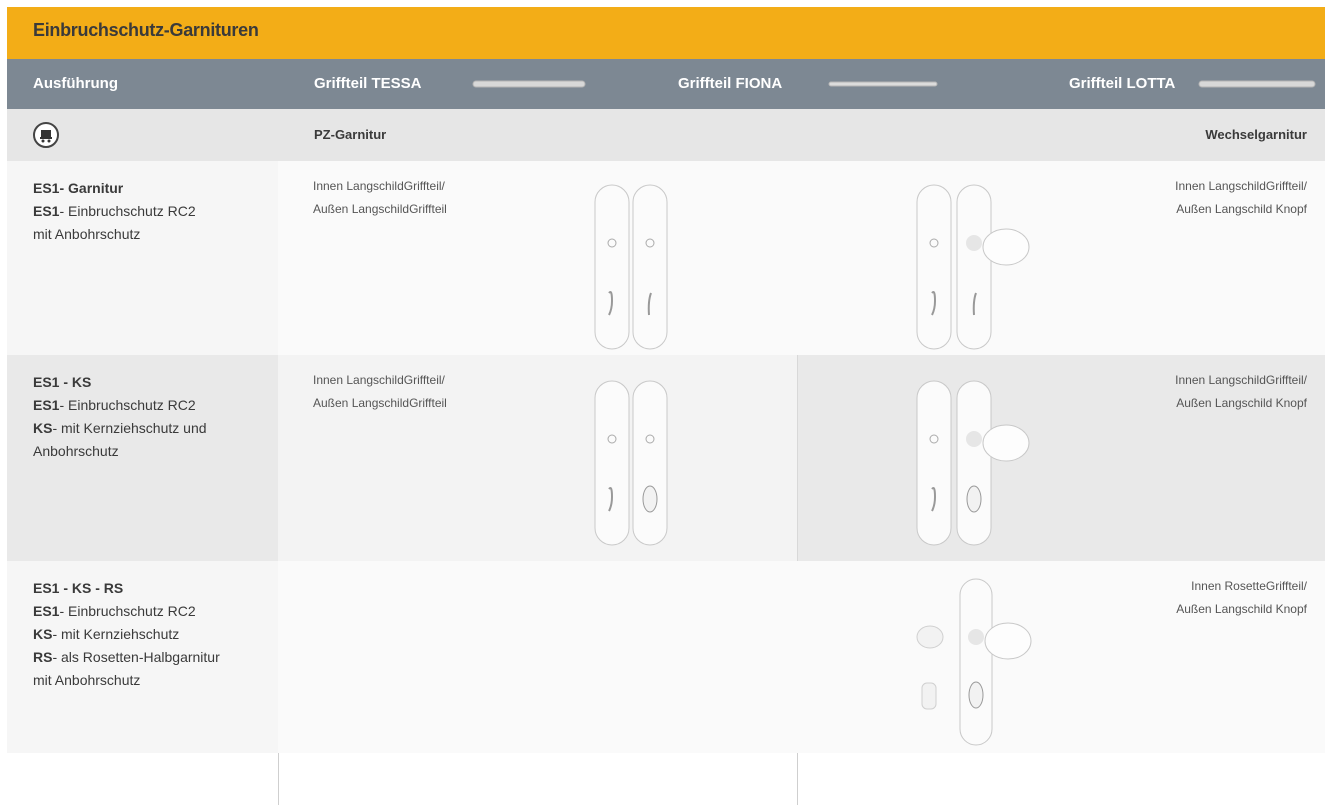 This screenshot has width=1329, height=808. I want to click on pz-garnitur-label: PZ-Garnitur, so click(350, 134).